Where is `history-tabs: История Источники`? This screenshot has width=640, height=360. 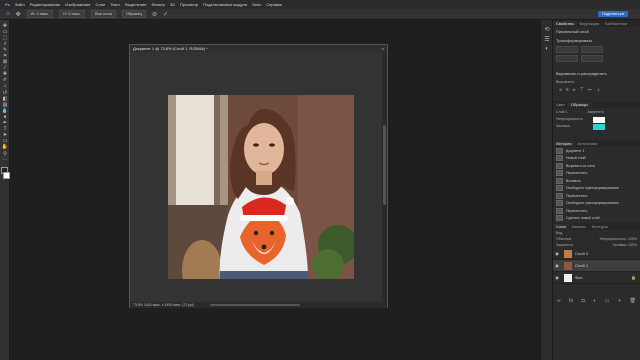 history-tabs: История Источники is located at coordinates (596, 143).